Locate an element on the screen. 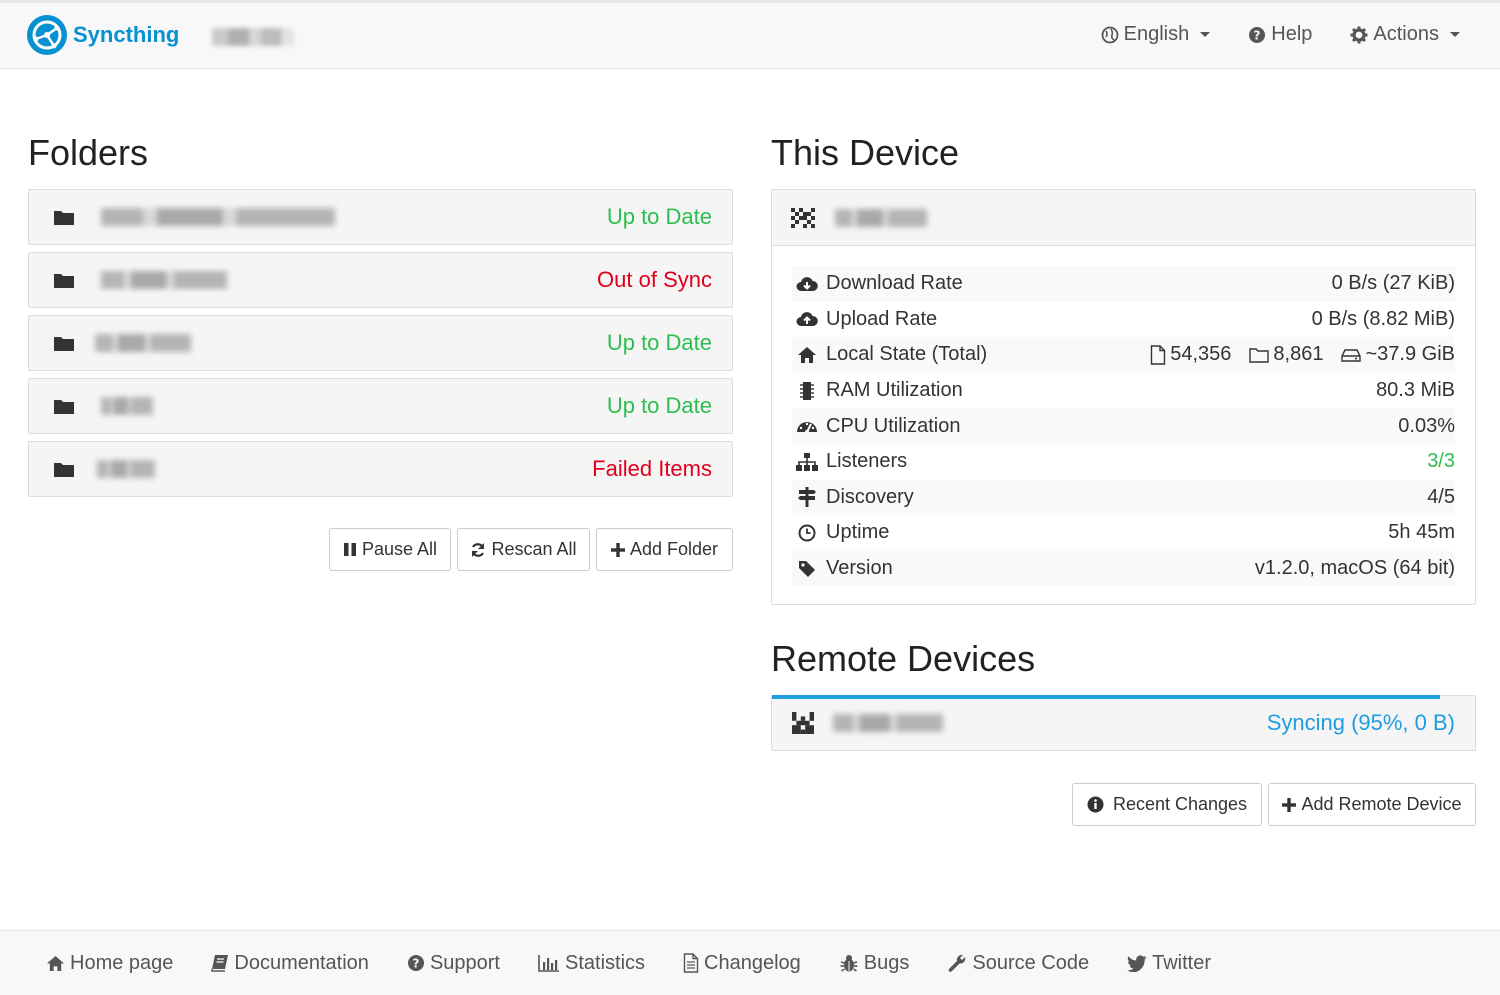 This screenshot has height=995, width=1500. footer-link-label: Home page is located at coordinates (122, 962).